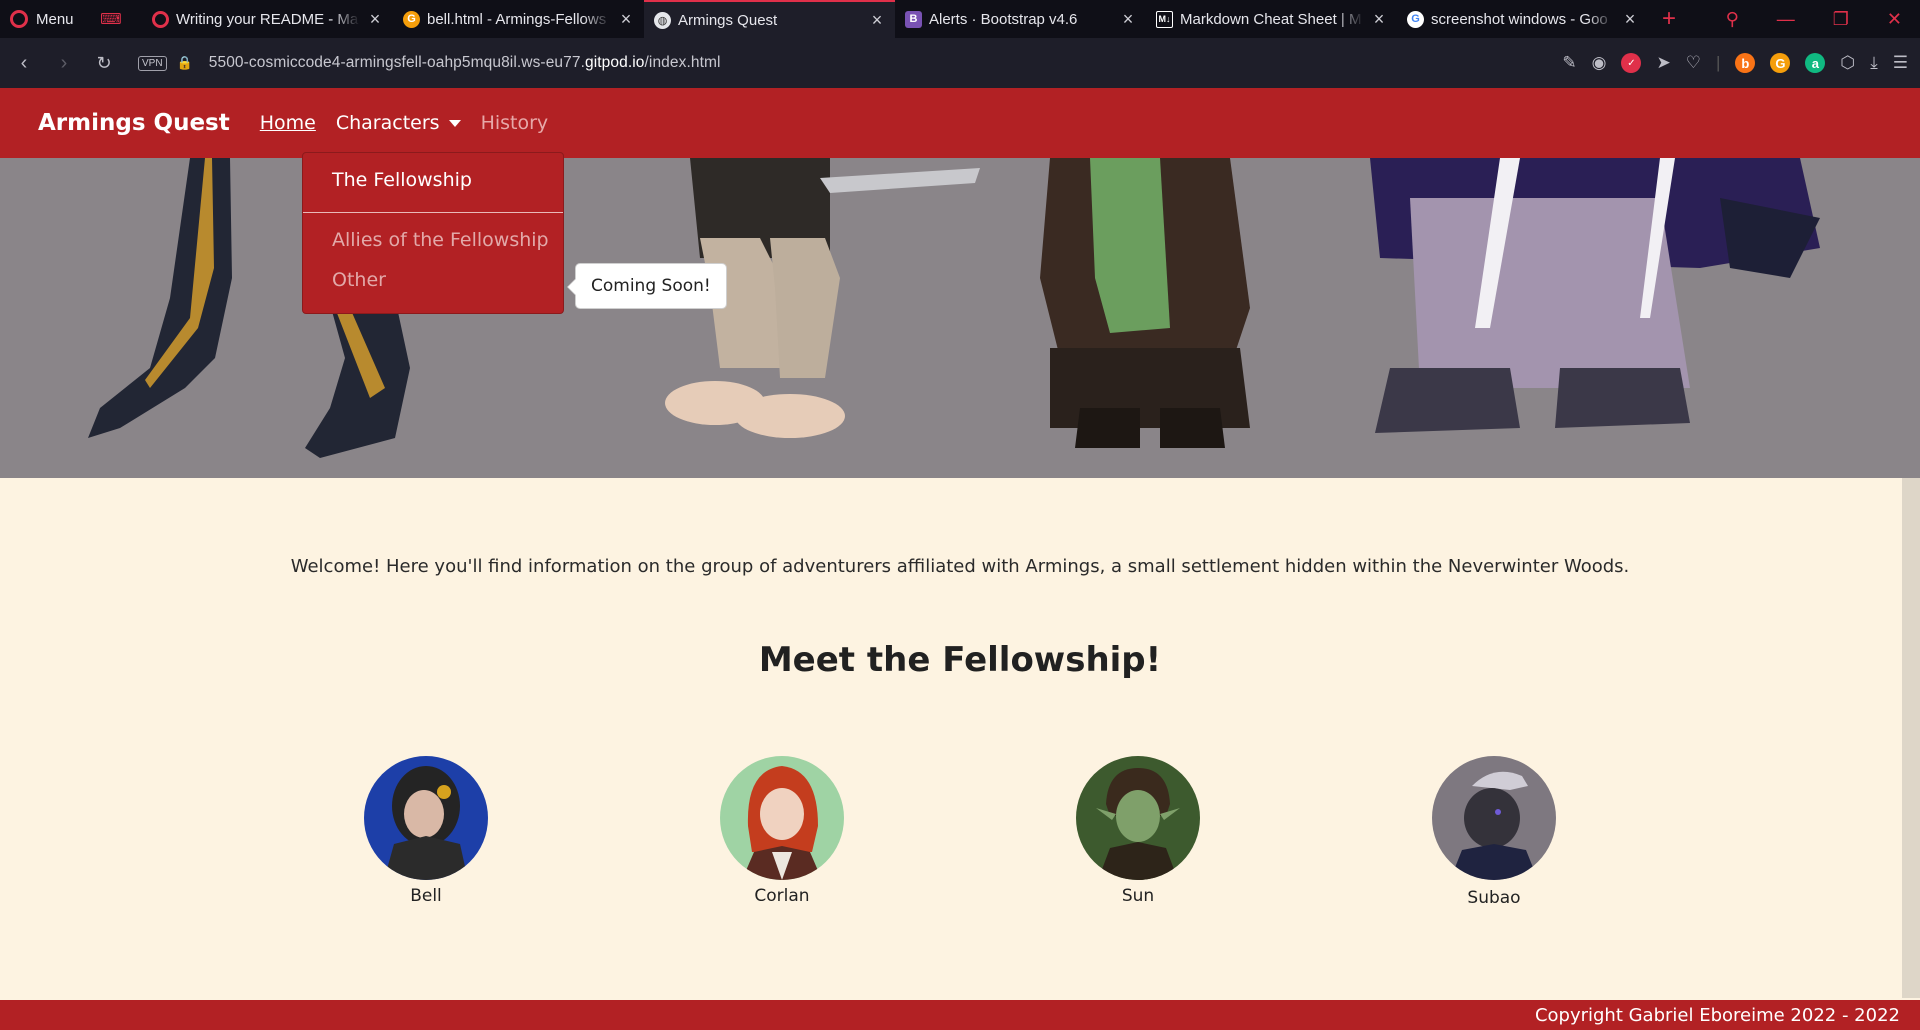  What do you see at coordinates (662, 20) in the screenshot?
I see `globe-icon: ◍` at bounding box center [662, 20].